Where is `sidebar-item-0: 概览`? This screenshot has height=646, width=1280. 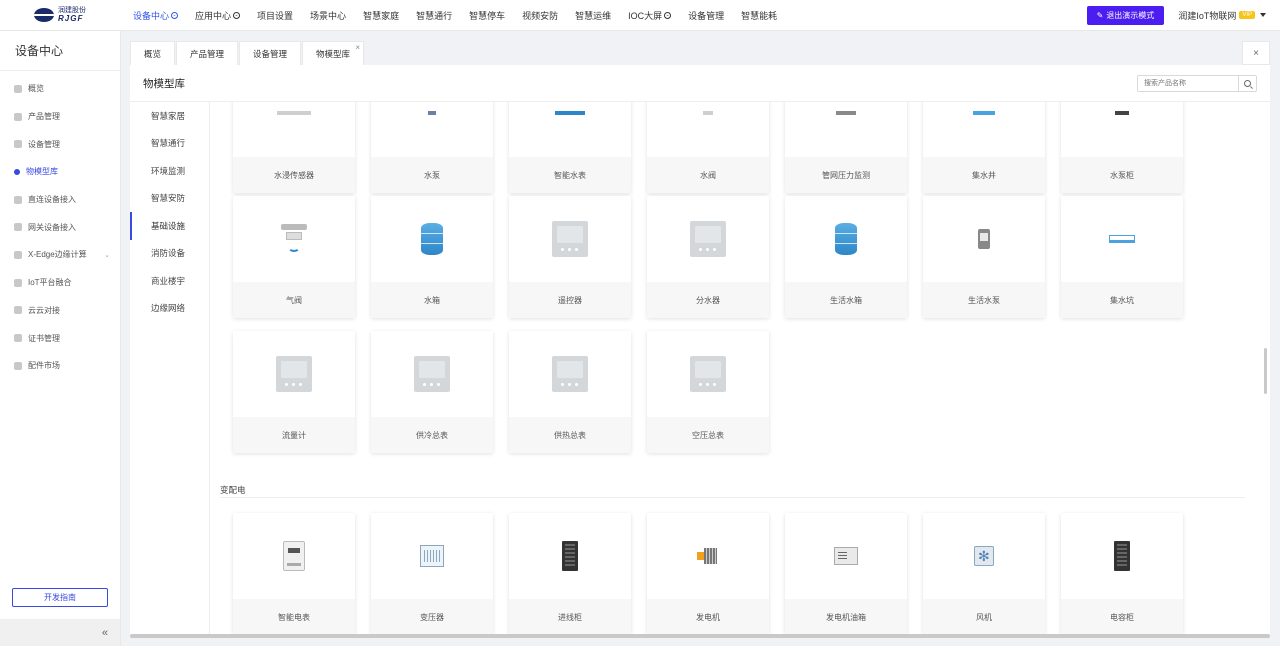 sidebar-item-0: 概览 is located at coordinates (60, 89).